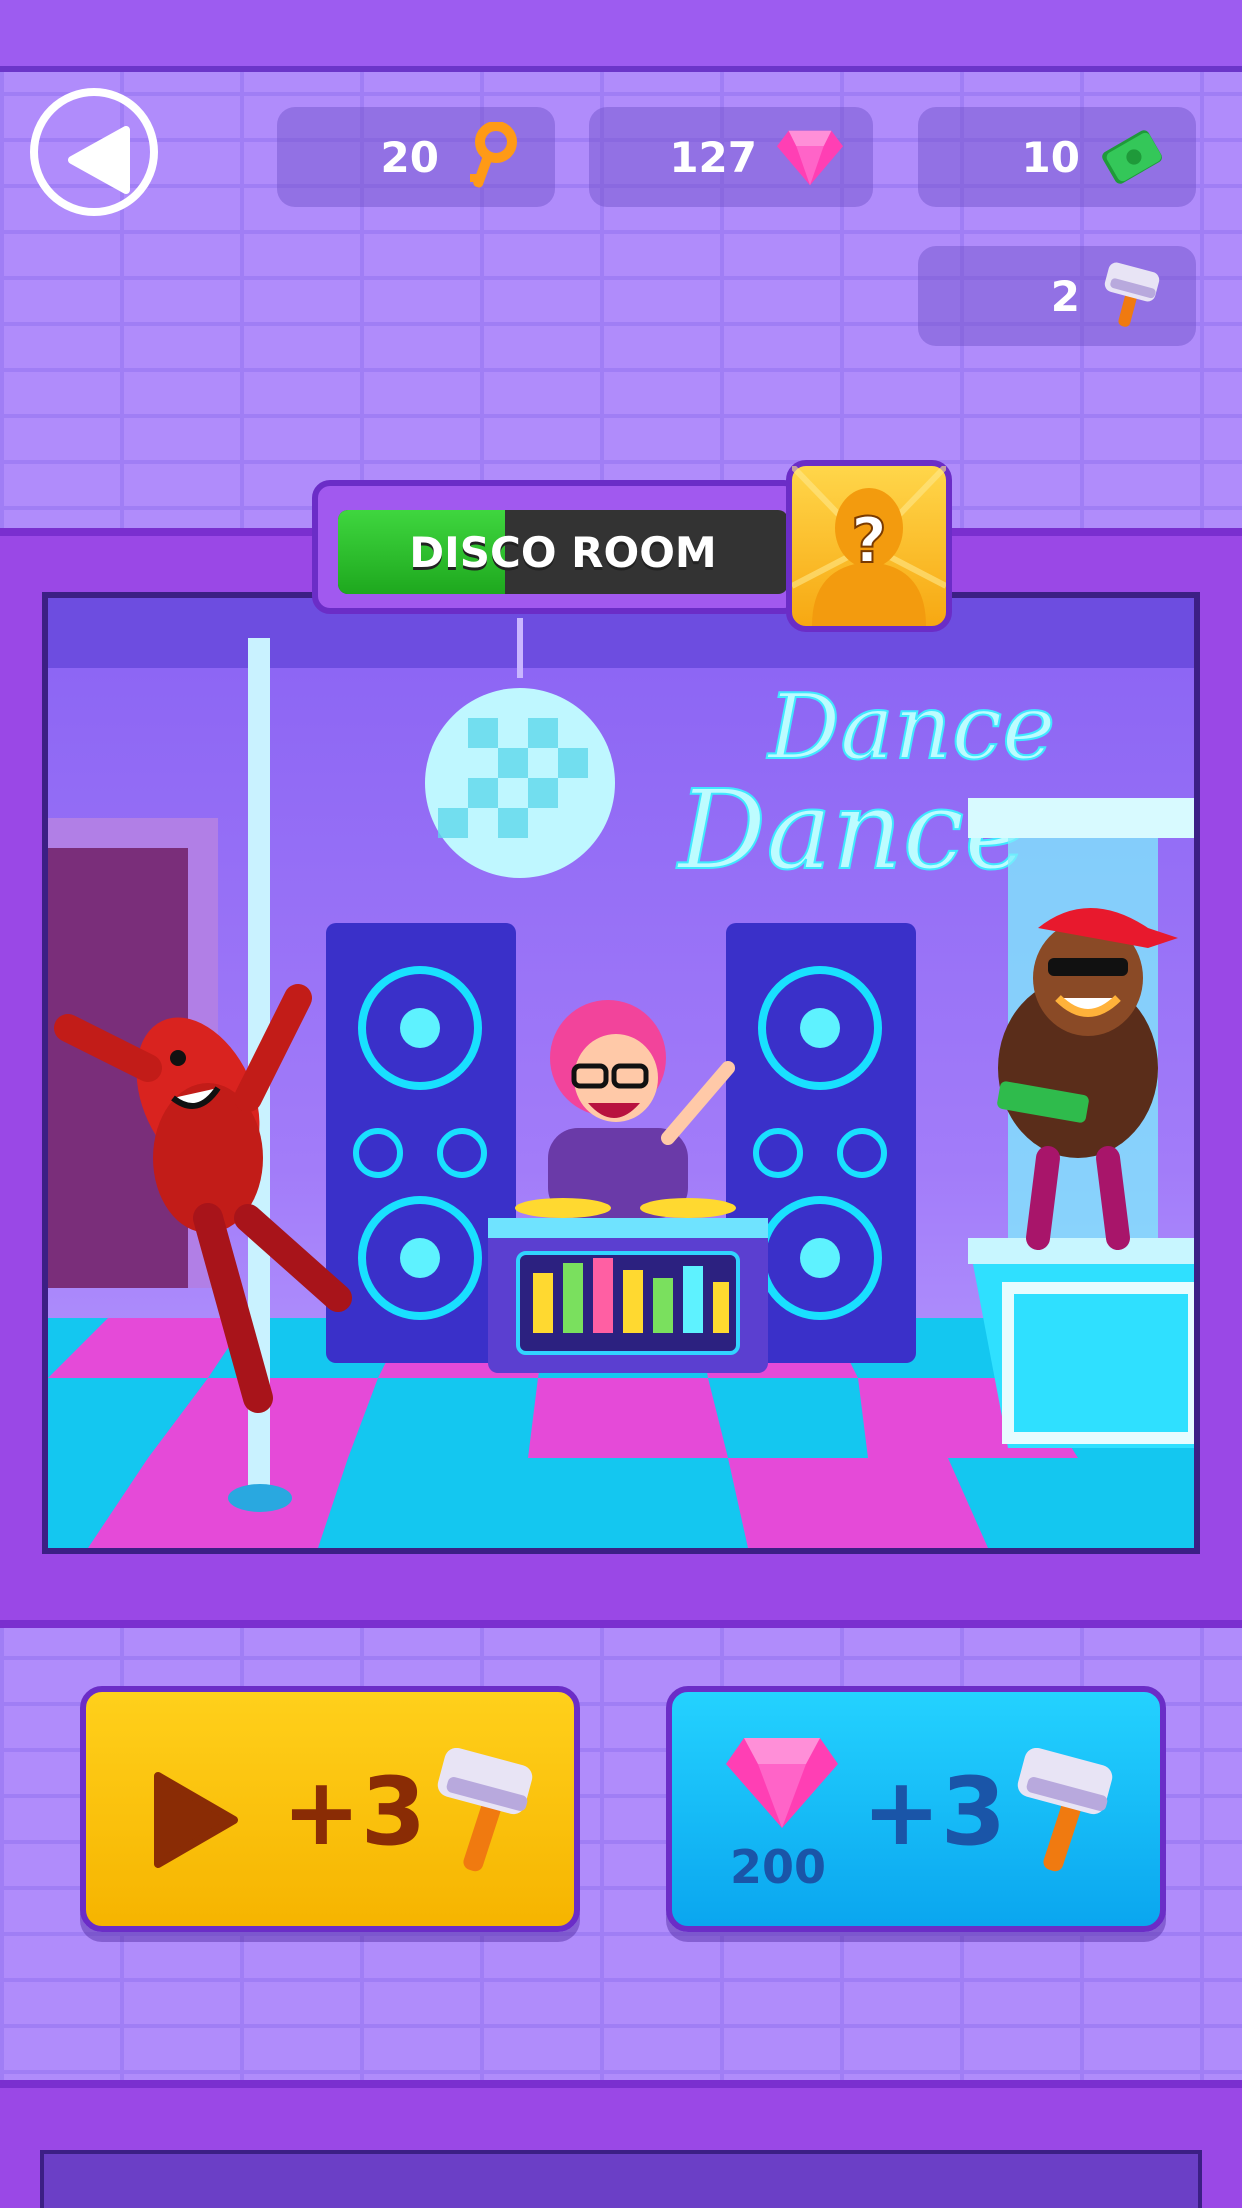 This screenshot has height=2208, width=1242. Describe the element at coordinates (492, 157) in the screenshot. I see `key-icon` at that location.